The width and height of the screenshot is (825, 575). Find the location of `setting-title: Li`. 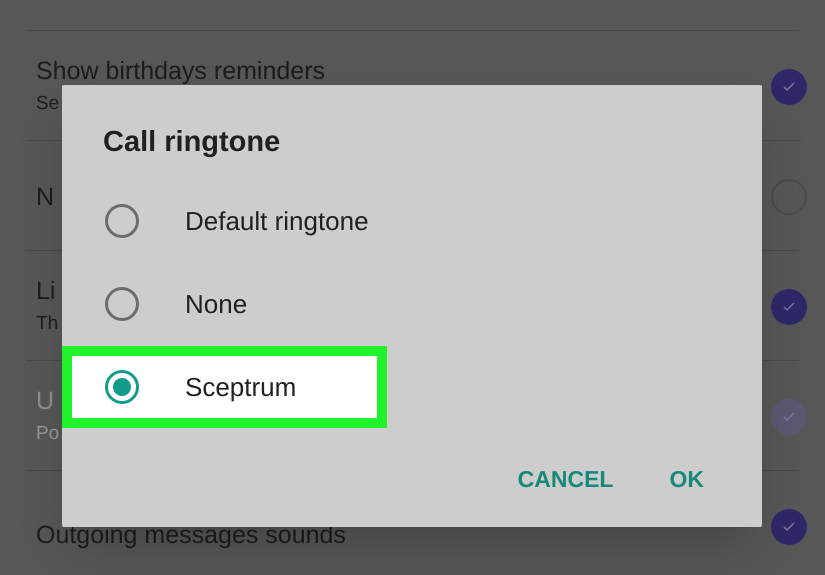

setting-title: Li is located at coordinates (46, 291).